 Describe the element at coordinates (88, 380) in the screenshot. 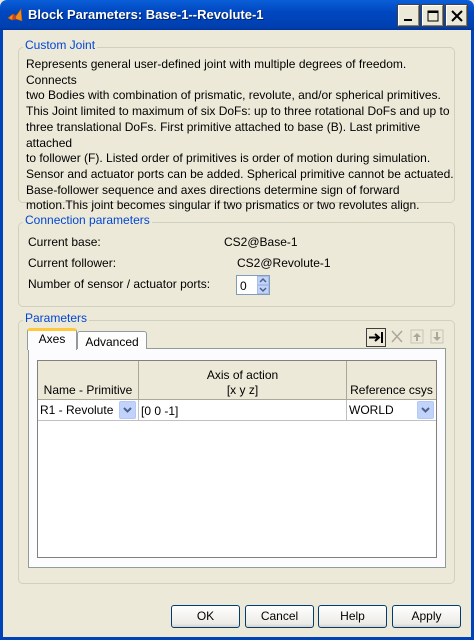

I see `column-header-name: Name - Primitive` at that location.